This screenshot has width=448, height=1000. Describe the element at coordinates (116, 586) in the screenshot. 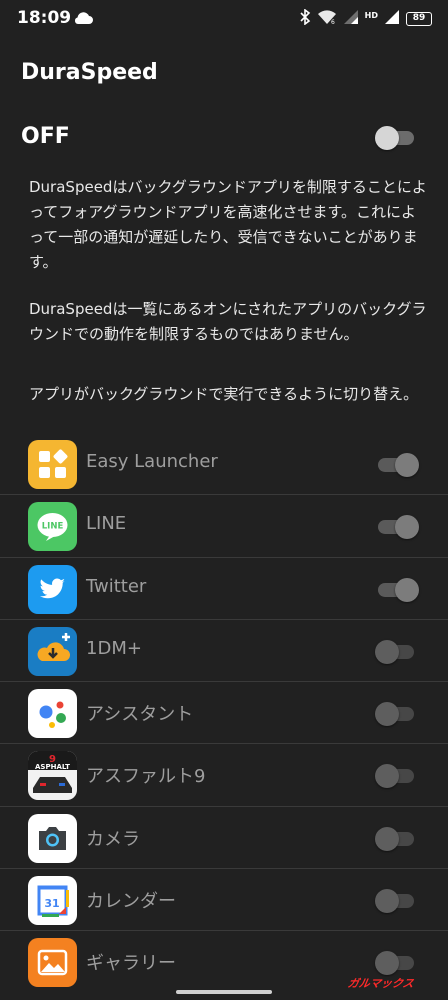

I see `app-name: Twitter` at that location.